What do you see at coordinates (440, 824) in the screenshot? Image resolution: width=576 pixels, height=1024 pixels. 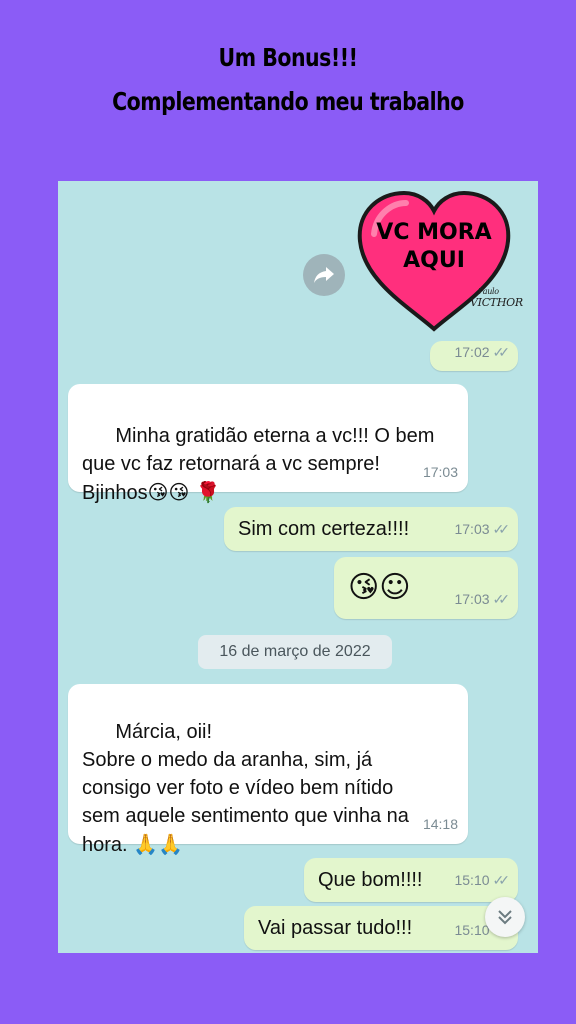 I see `message-time: 14:18` at bounding box center [440, 824].